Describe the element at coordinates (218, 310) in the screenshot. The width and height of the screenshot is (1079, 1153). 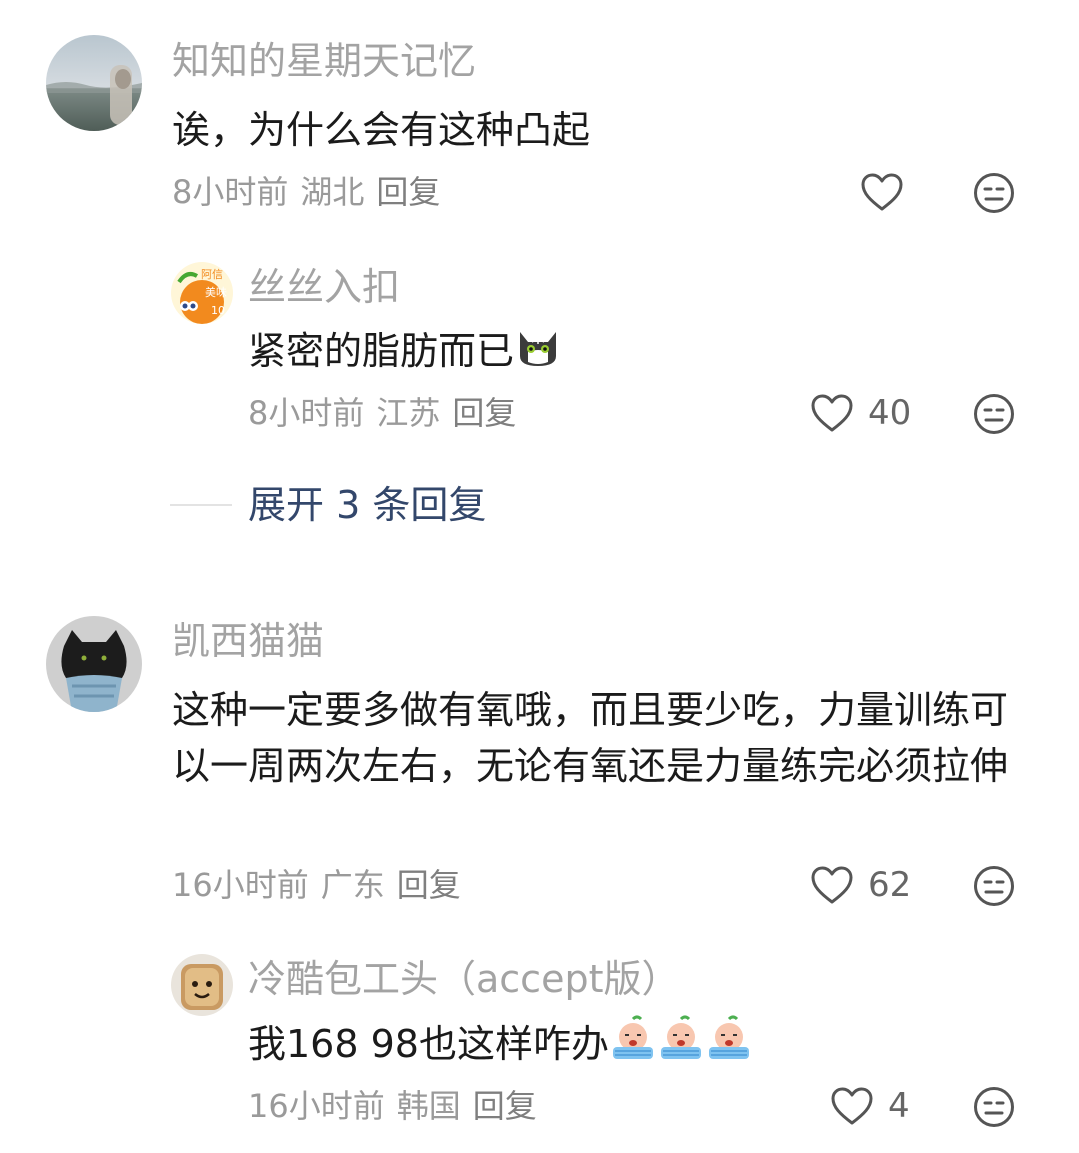
I see `avatar-text: 10` at that location.